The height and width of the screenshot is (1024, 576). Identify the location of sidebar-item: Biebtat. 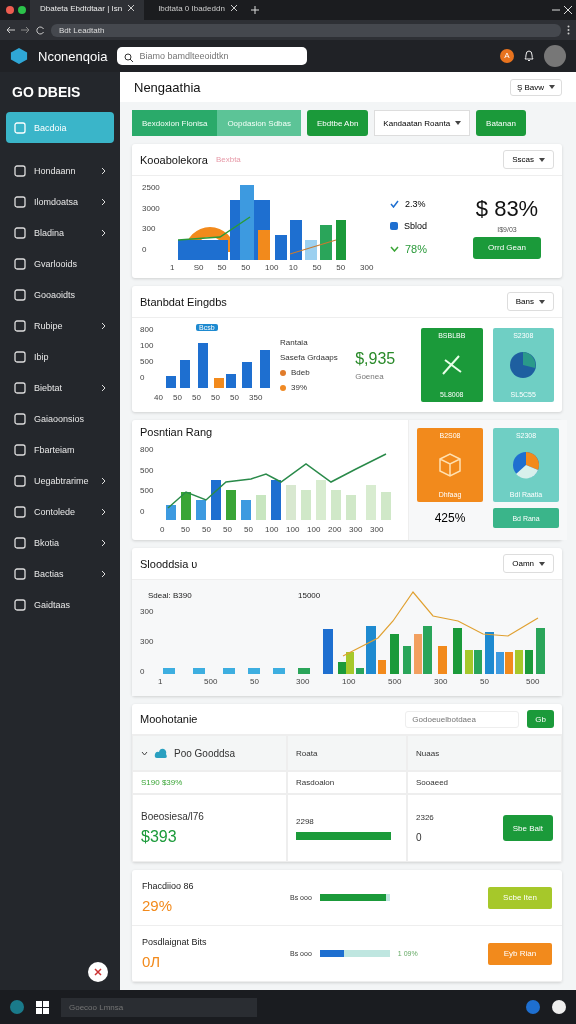
(60, 387).